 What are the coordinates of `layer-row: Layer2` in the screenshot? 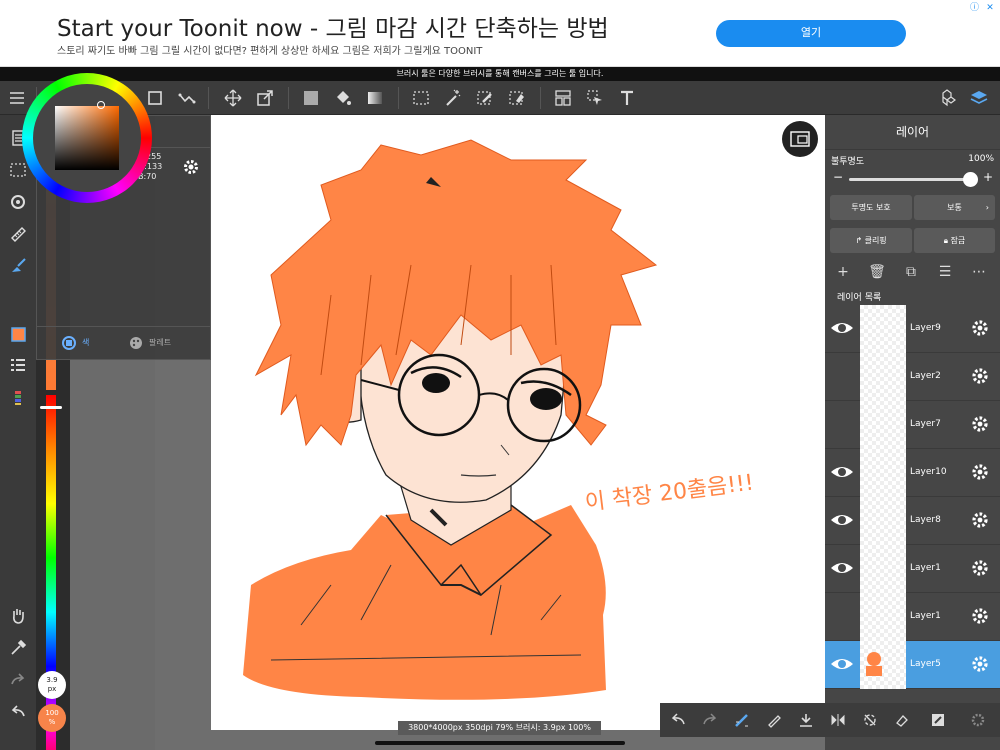 It's located at (912, 377).